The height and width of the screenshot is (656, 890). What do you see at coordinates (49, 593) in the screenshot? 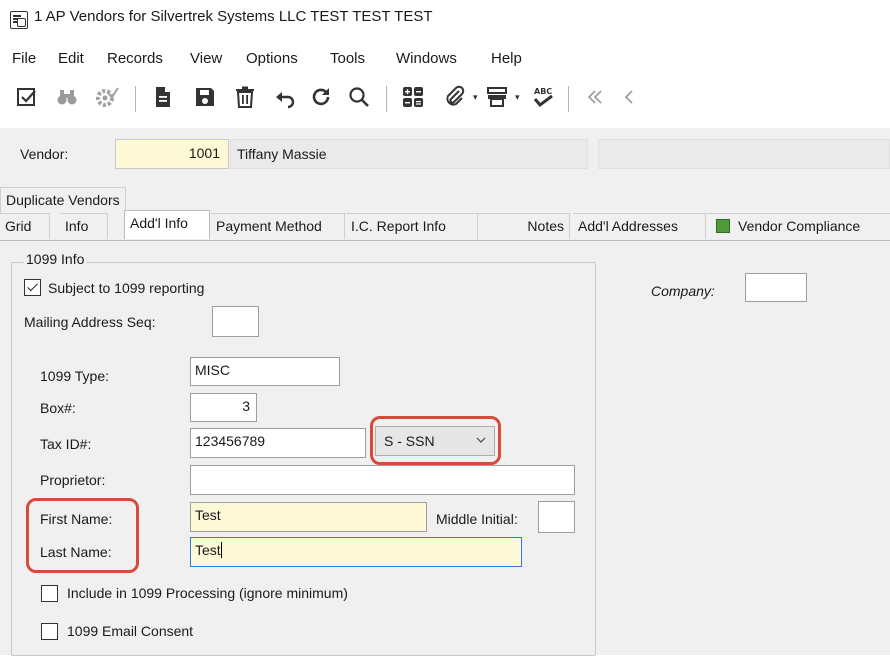
I see `include-1099-processing-checkbox` at bounding box center [49, 593].